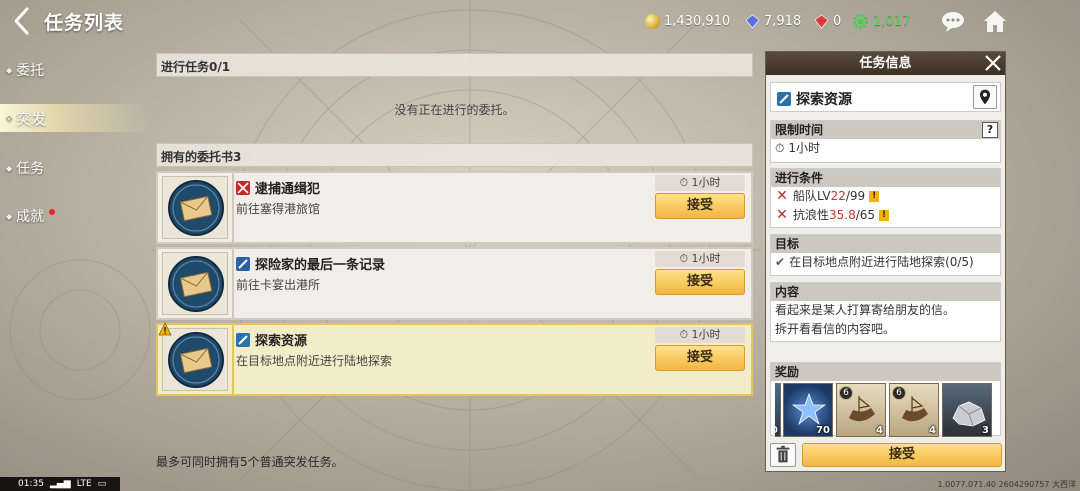 Image resolution: width=1080 pixels, height=491 pixels. What do you see at coordinates (885, 292) in the screenshot?
I see `content-header: 内容` at bounding box center [885, 292].